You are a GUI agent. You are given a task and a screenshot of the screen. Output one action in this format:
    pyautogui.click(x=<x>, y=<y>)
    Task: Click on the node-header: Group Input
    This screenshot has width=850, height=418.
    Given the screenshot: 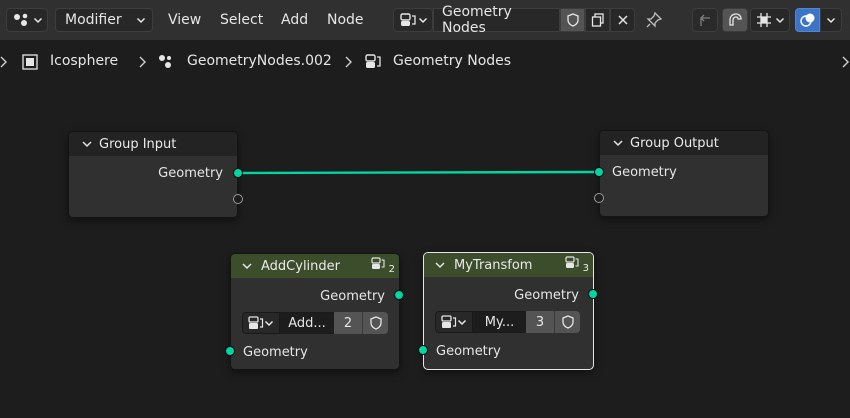 What is the action you would take?
    pyautogui.click(x=153, y=144)
    